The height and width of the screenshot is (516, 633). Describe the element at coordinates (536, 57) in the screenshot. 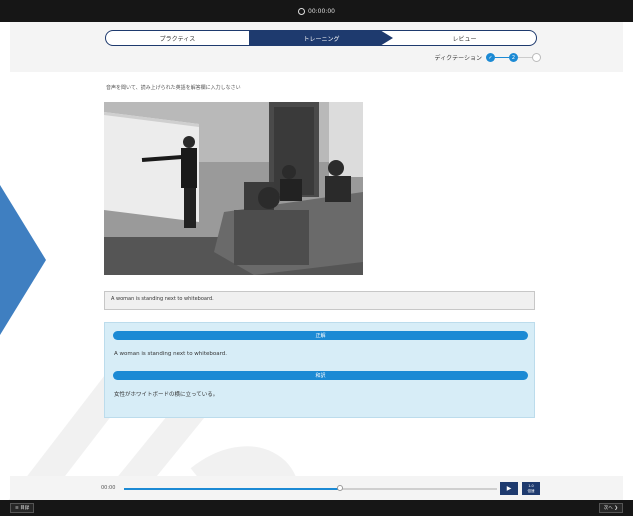

I see `step-pending` at that location.